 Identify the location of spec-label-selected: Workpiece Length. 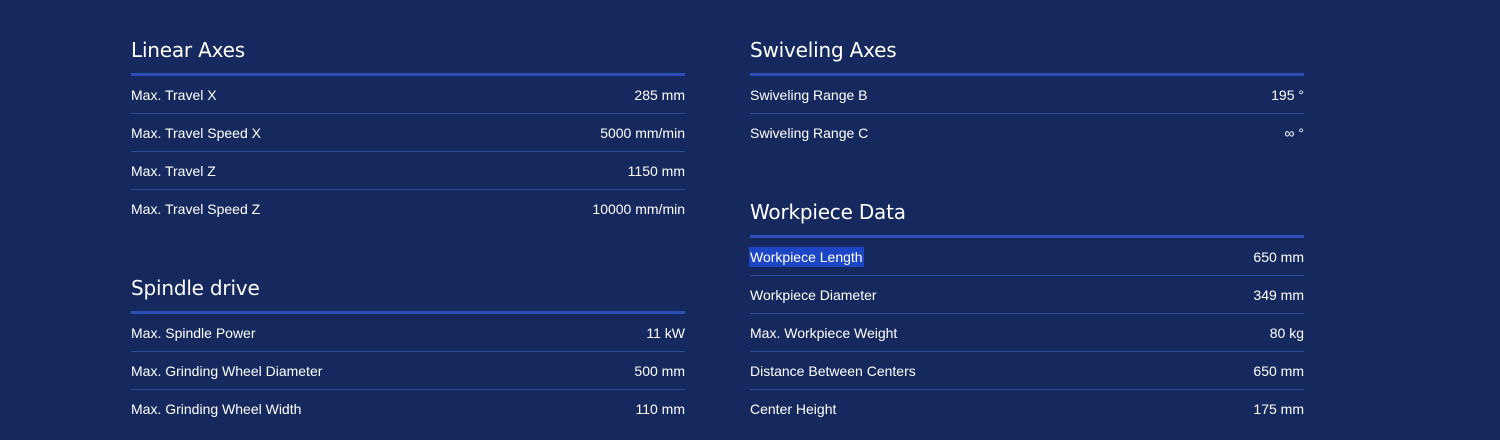
(806, 256).